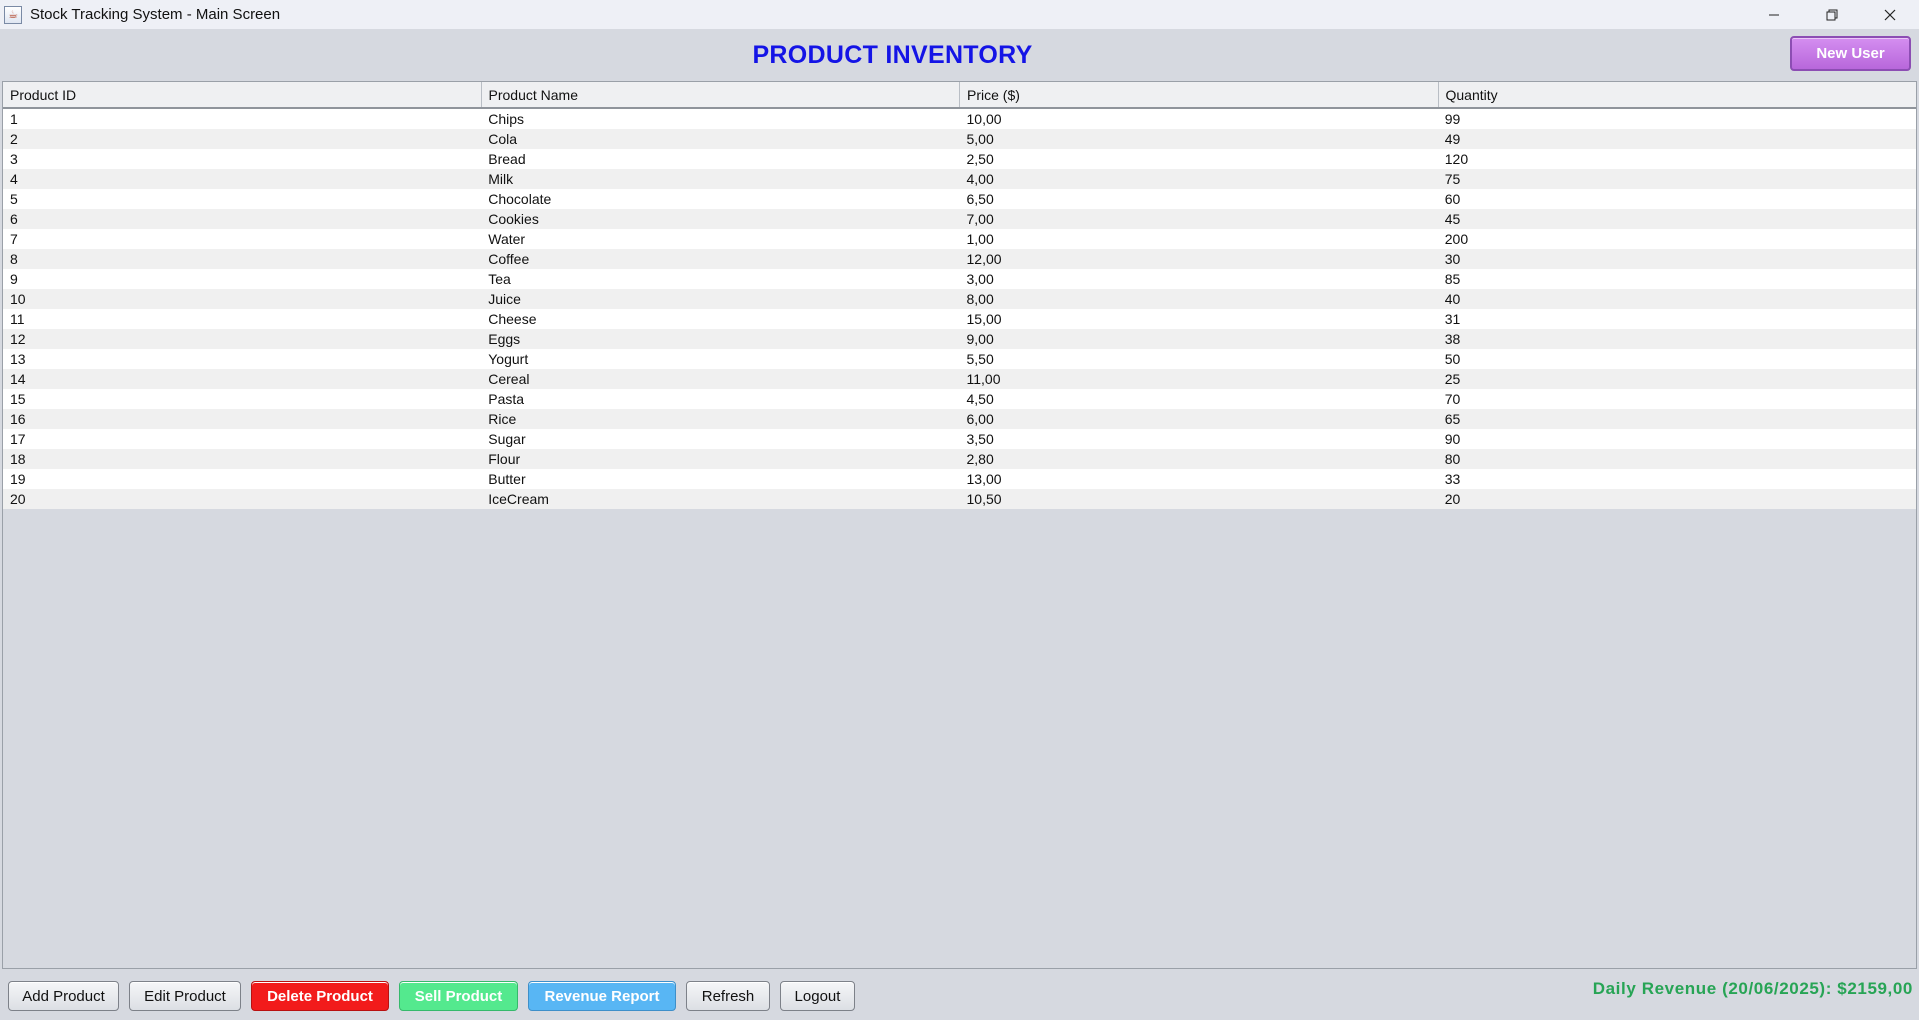 The height and width of the screenshot is (1020, 1919). What do you see at coordinates (1890, 14) in the screenshot?
I see `close-icon` at bounding box center [1890, 14].